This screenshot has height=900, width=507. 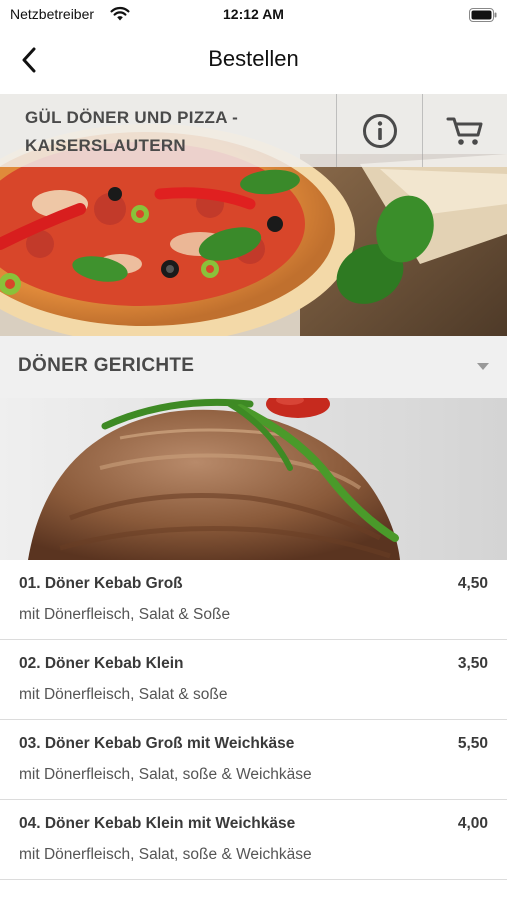 I want to click on nav-bar: Bestellen, so click(x=253, y=62).